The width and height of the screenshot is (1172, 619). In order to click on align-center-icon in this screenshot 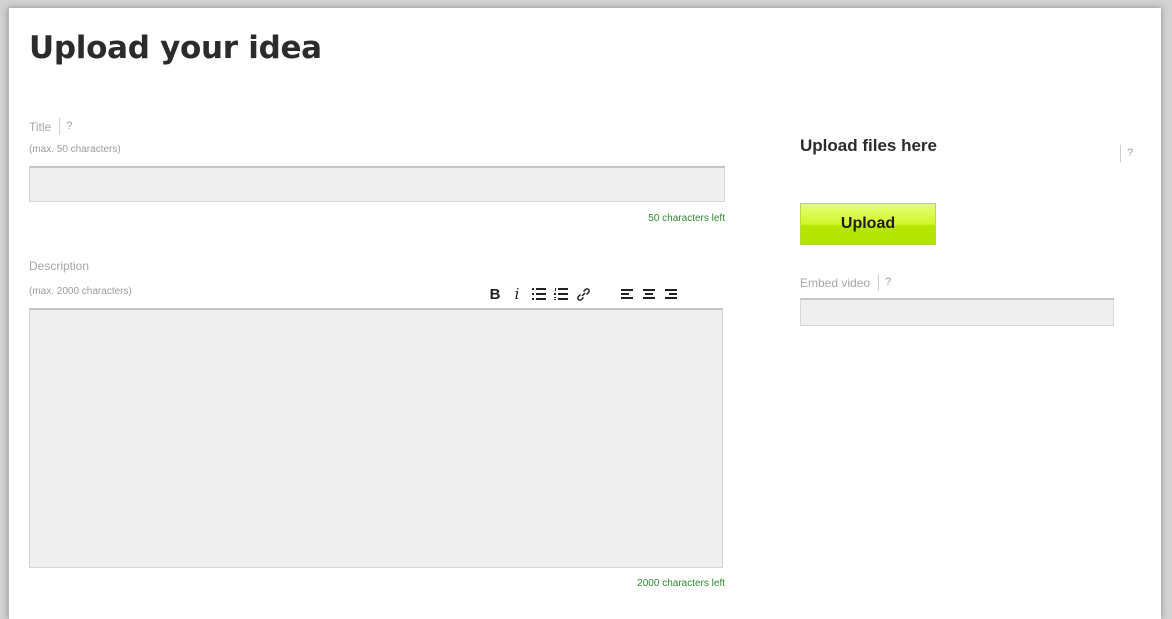, I will do `click(649, 294)`.